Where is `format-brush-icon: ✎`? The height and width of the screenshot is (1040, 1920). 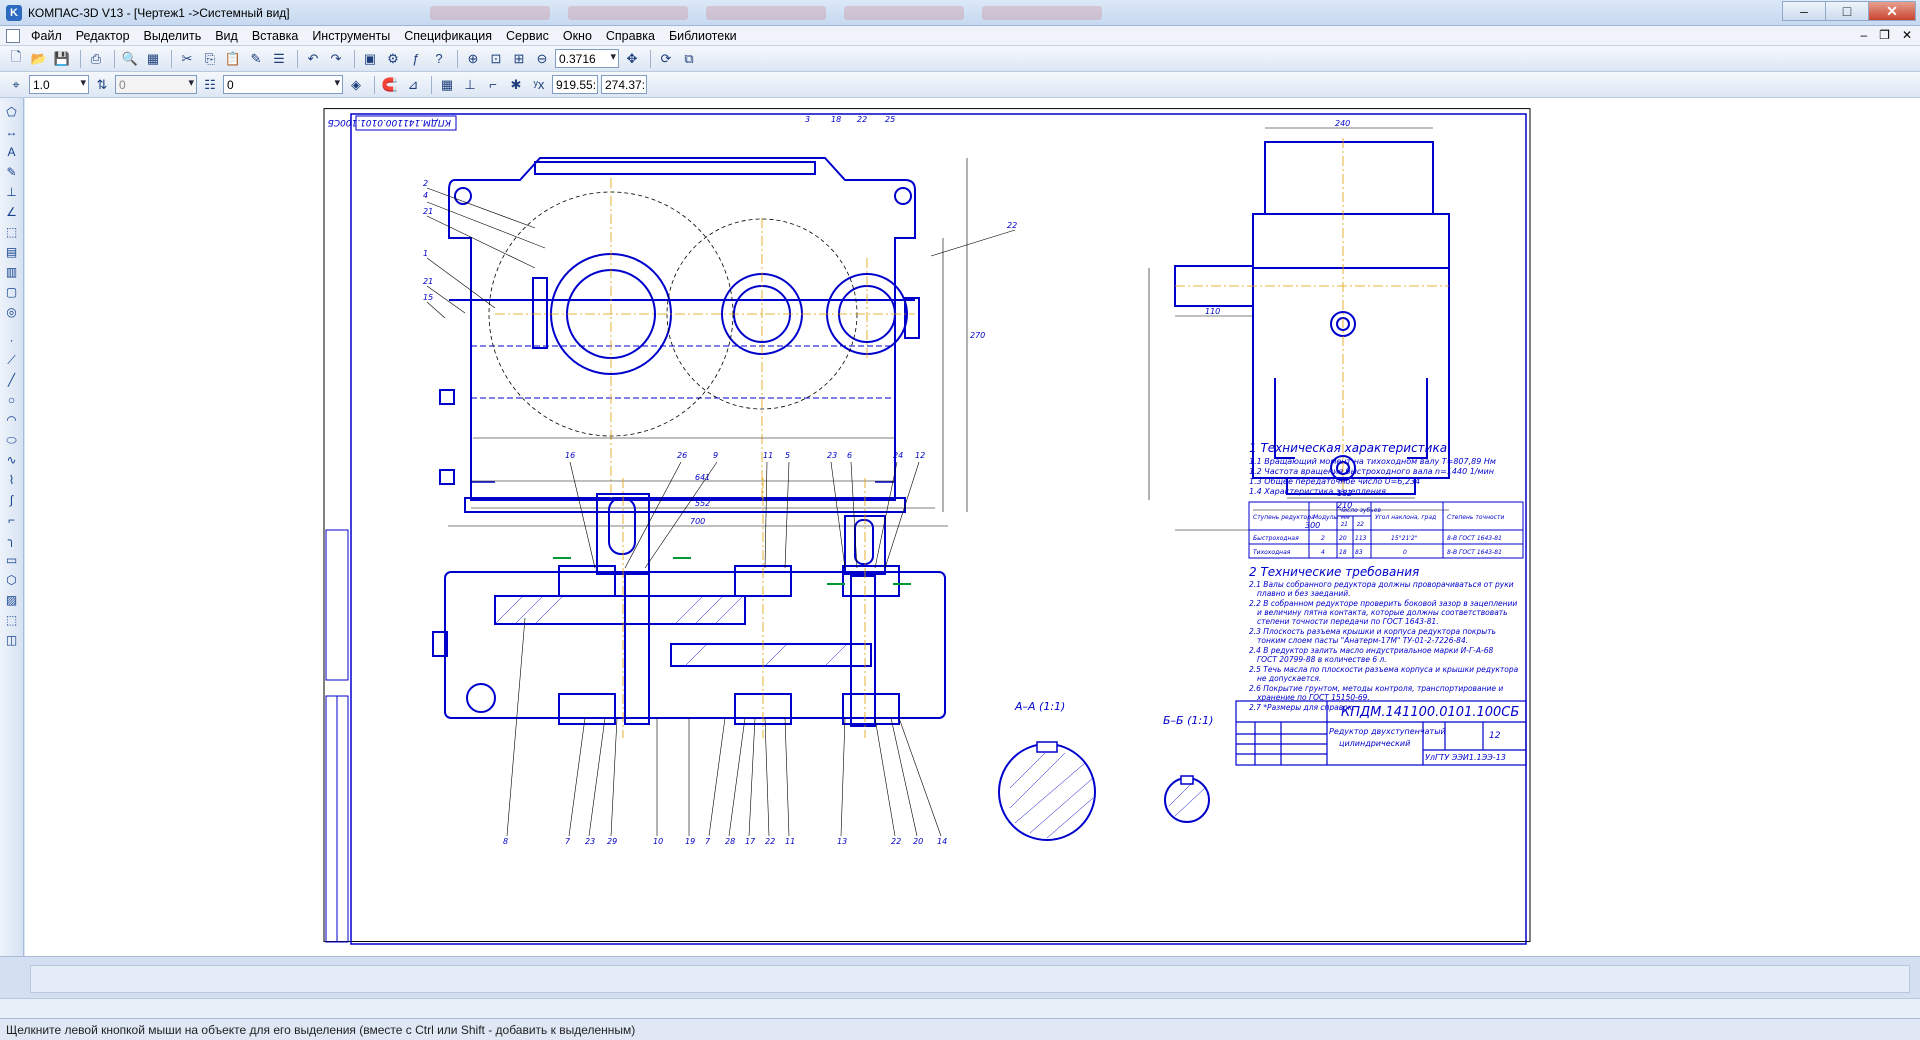 format-brush-icon: ✎ is located at coordinates (256, 59).